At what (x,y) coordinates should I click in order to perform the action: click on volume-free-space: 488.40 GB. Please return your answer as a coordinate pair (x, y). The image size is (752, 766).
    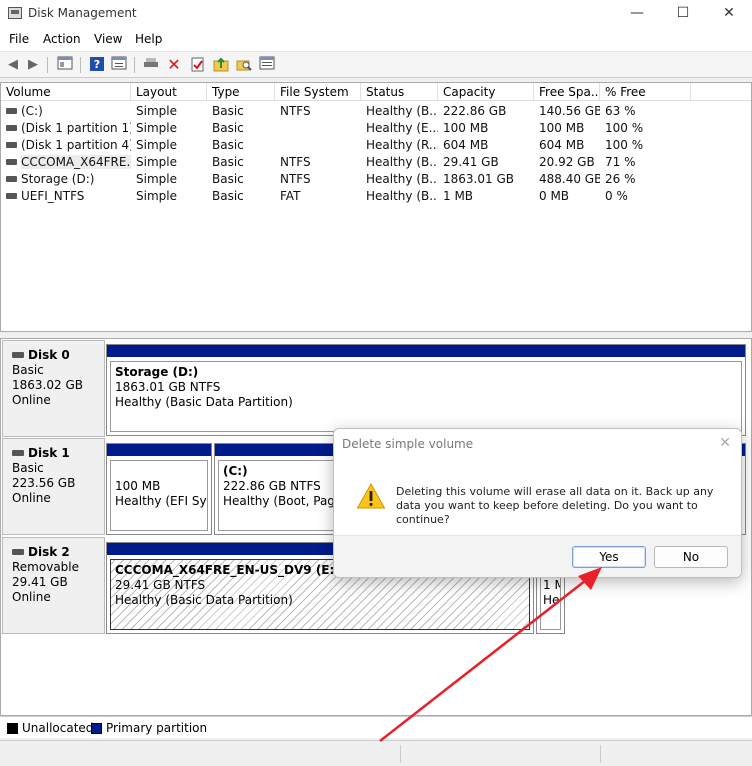
    Looking at the image, I should click on (569, 179).